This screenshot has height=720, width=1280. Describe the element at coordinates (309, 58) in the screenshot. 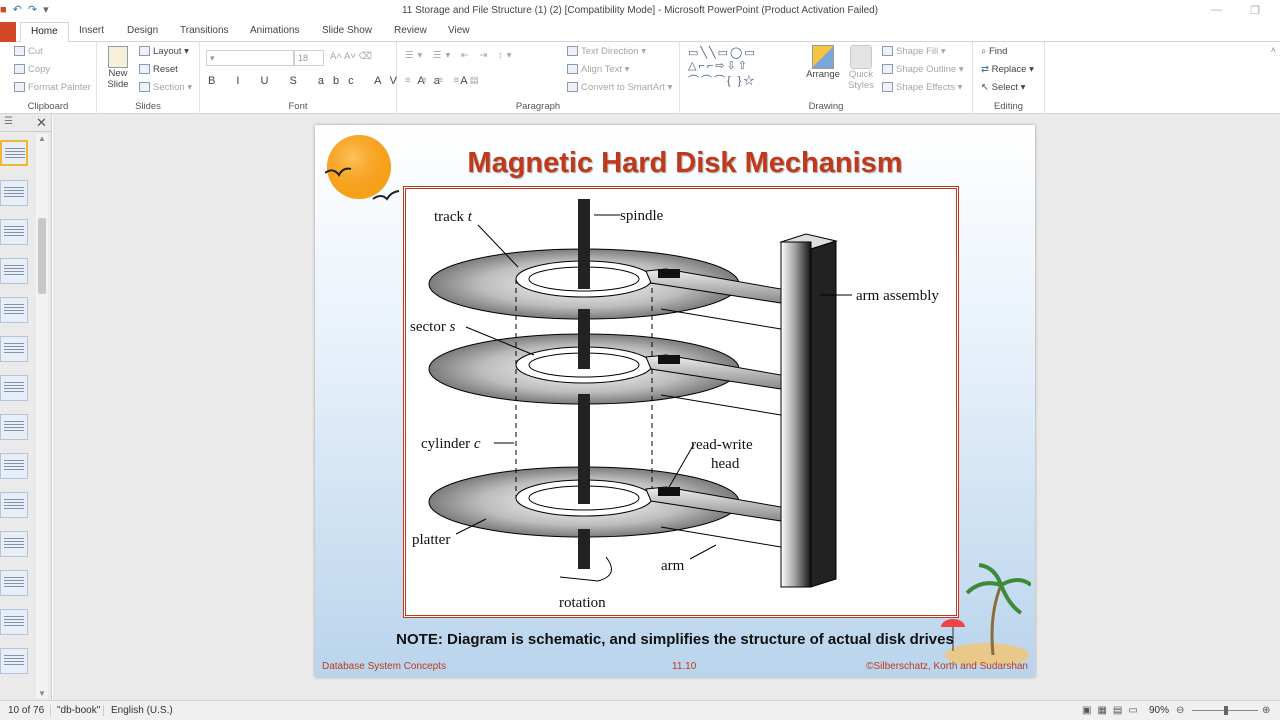

I see `font-size-box: 18` at that location.